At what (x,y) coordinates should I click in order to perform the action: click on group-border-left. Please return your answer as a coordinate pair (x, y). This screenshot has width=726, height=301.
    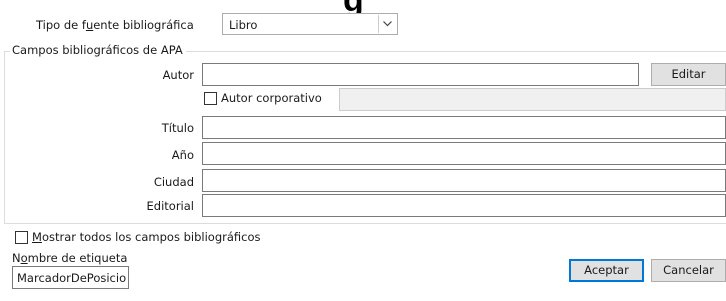
    Looking at the image, I should click on (4, 137).